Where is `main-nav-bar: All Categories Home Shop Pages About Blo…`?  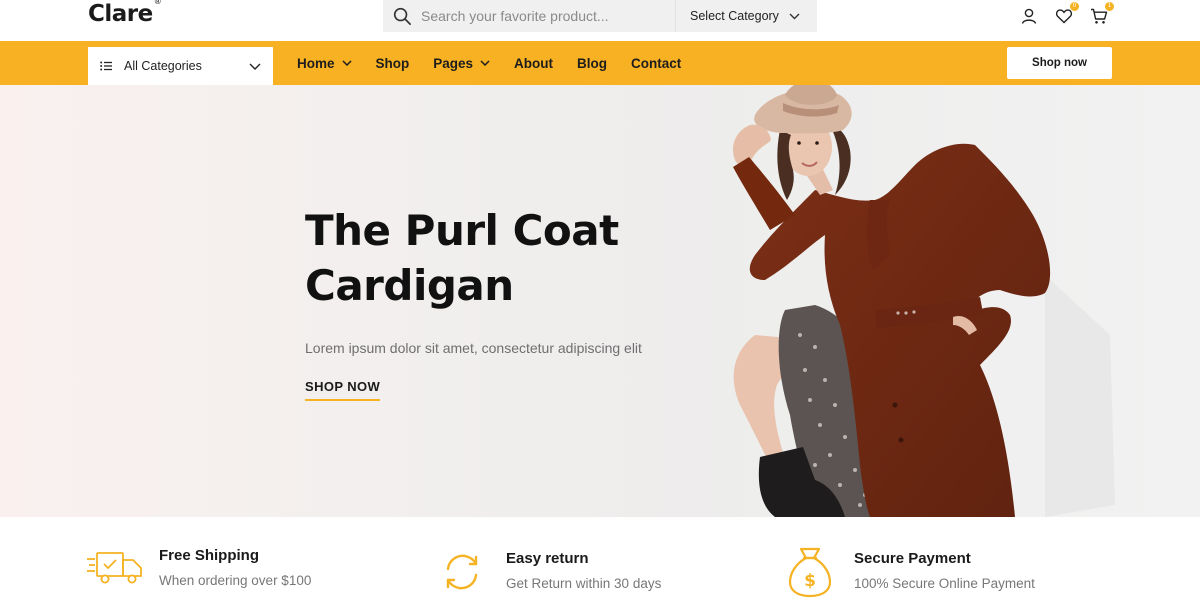 main-nav-bar: All Categories Home Shop Pages About Blo… is located at coordinates (600, 63).